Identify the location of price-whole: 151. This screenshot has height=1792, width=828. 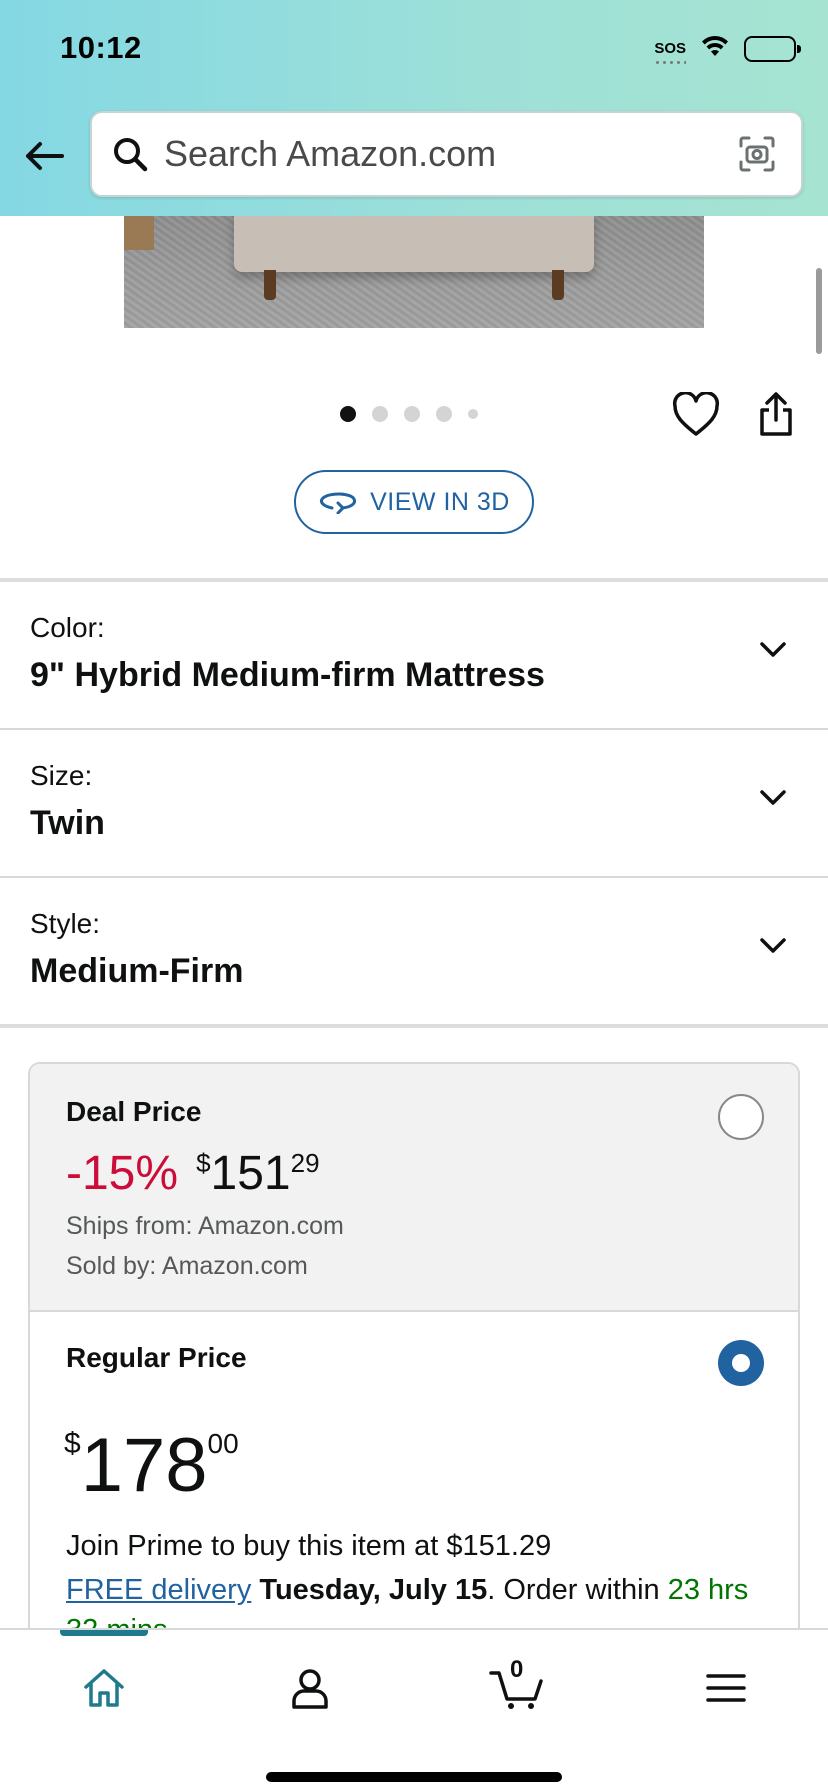
(250, 1173).